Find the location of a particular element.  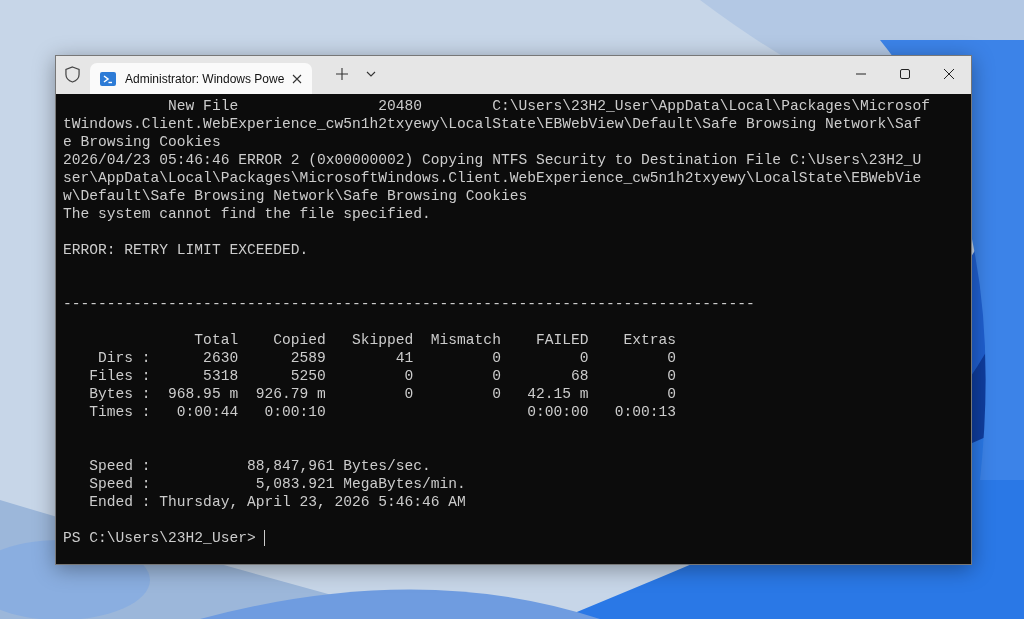

terminal-line: 2026/04/23 05:46:46 ERROR 2 (0x00000002) Copying NTFS Security to Destination File C:\Users\23H2_U is located at coordinates (492, 160).